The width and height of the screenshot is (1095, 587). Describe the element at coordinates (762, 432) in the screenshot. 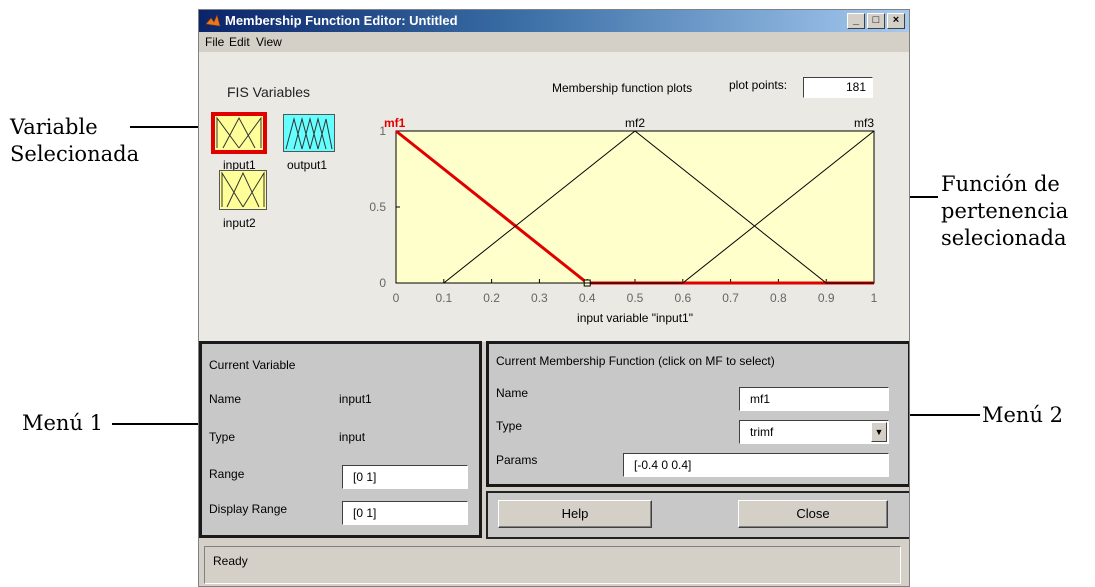

I see `mf-type-value: trimf` at that location.